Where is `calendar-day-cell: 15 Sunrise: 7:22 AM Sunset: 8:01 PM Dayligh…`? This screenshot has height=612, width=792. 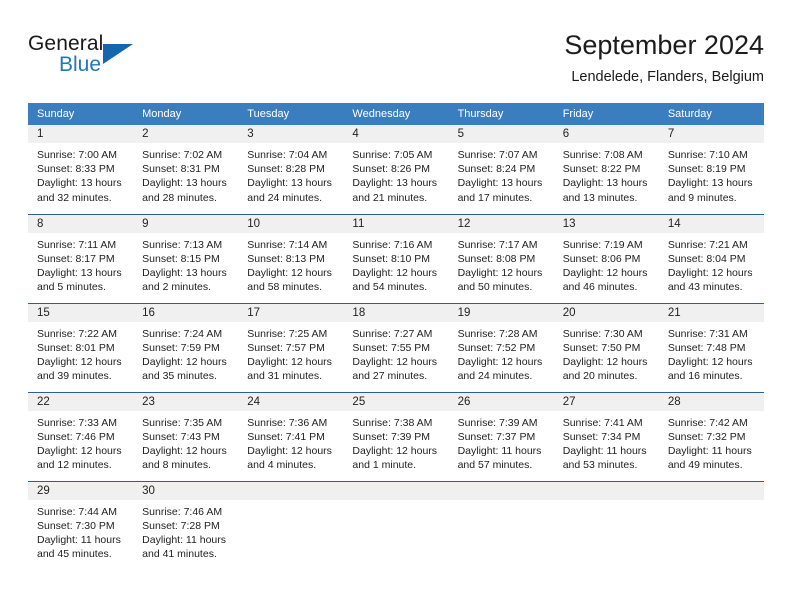
calendar-day-cell: 15 Sunrise: 7:22 AM Sunset: 8:01 PM Dayligh… is located at coordinates (81, 347).